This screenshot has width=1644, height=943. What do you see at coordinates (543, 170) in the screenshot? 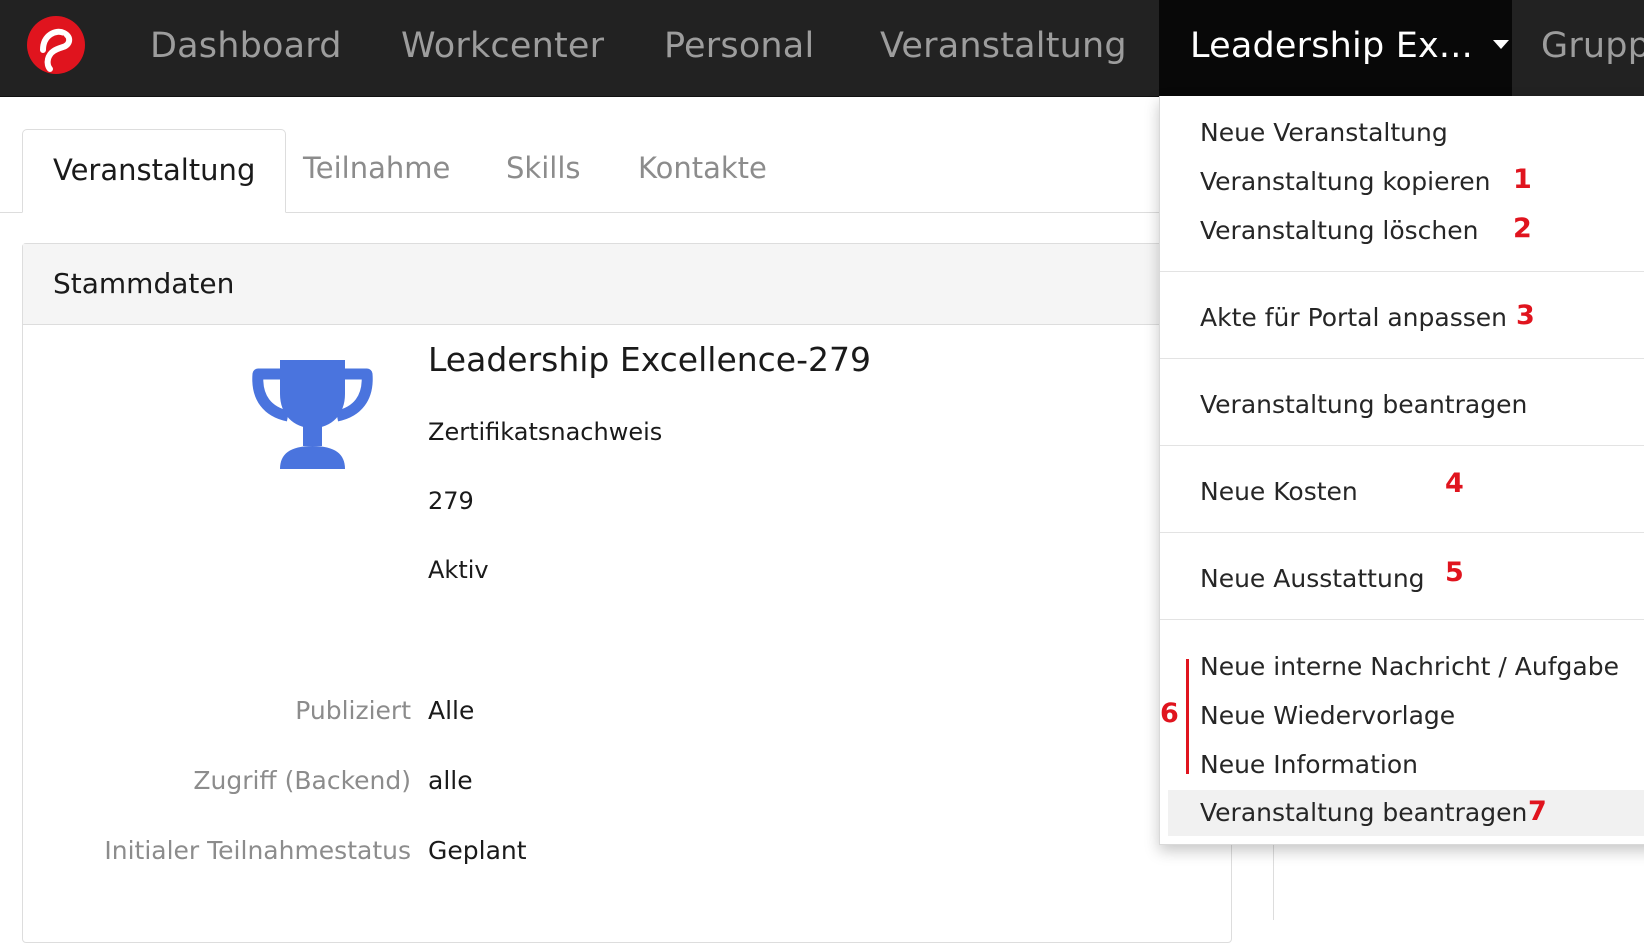
I see `tab-skills: Skills` at bounding box center [543, 170].